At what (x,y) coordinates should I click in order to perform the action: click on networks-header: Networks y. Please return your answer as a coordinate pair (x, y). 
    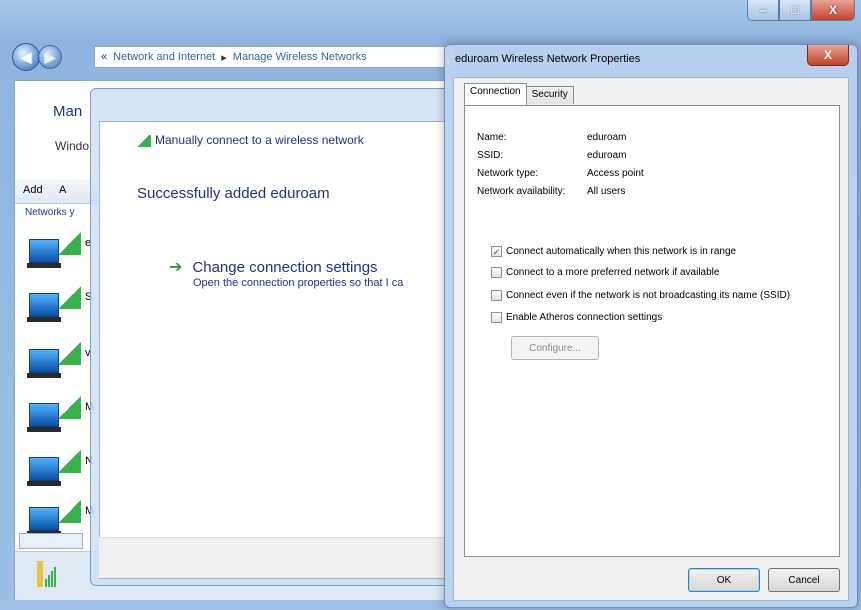
    Looking at the image, I should click on (50, 212).